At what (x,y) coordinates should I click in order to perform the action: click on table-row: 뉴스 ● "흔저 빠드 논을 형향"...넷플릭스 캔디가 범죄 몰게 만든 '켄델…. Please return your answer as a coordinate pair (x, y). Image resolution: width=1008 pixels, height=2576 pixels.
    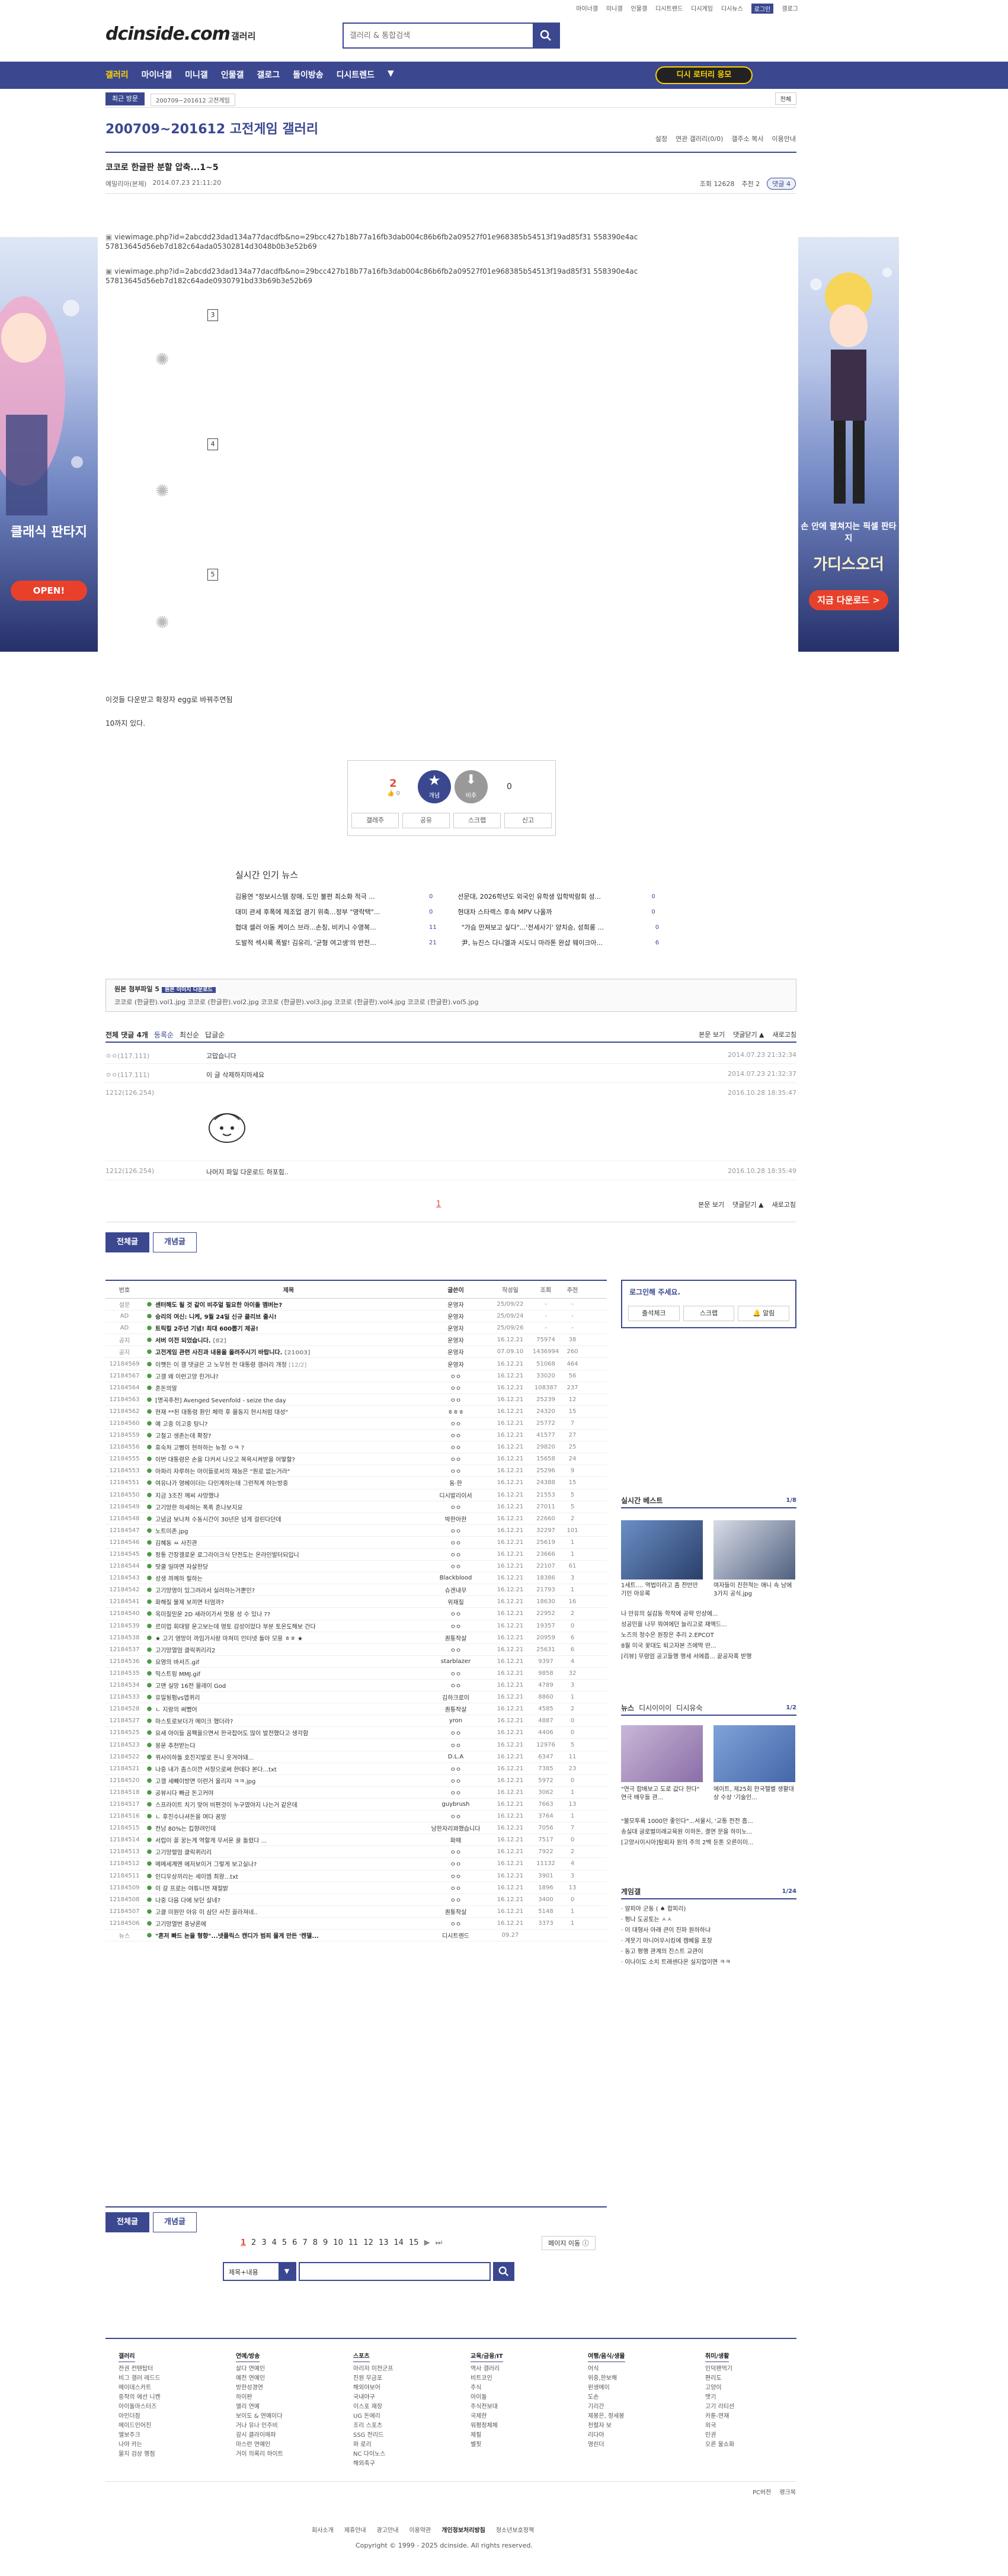
    Looking at the image, I should click on (356, 1936).